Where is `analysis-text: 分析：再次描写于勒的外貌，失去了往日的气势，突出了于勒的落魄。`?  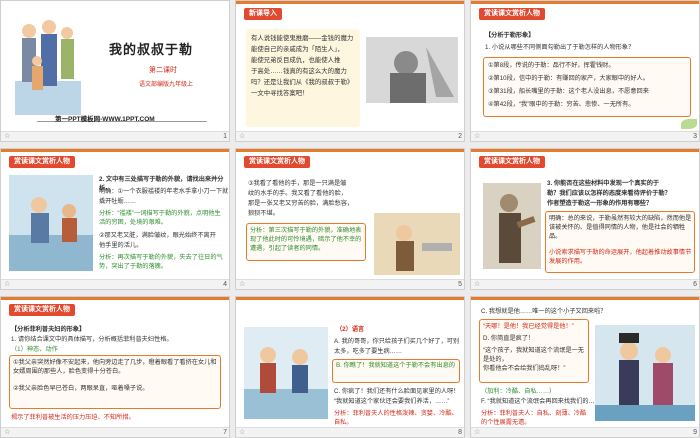 analysis-text: 分析：再次描写于勒的外貌，失去了往日的气势，突出了于勒的落魄。 is located at coordinates (161, 262).